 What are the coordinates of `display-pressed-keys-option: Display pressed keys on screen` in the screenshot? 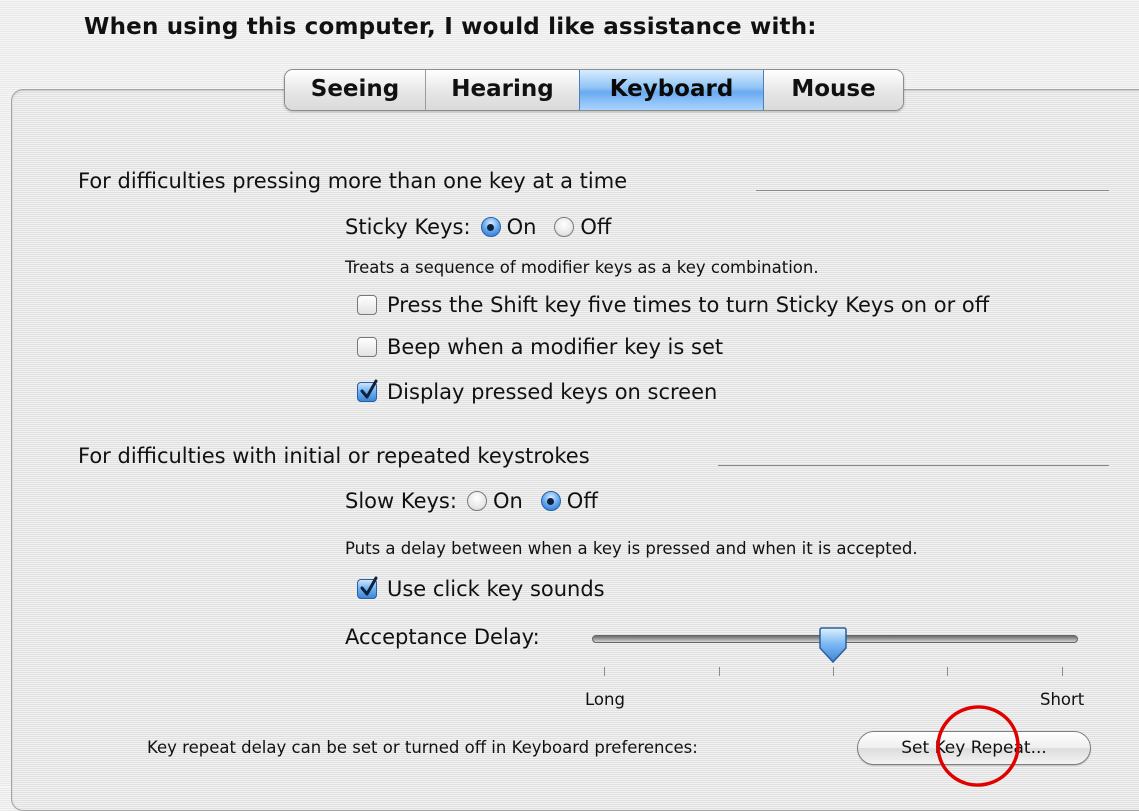 It's located at (537, 391).